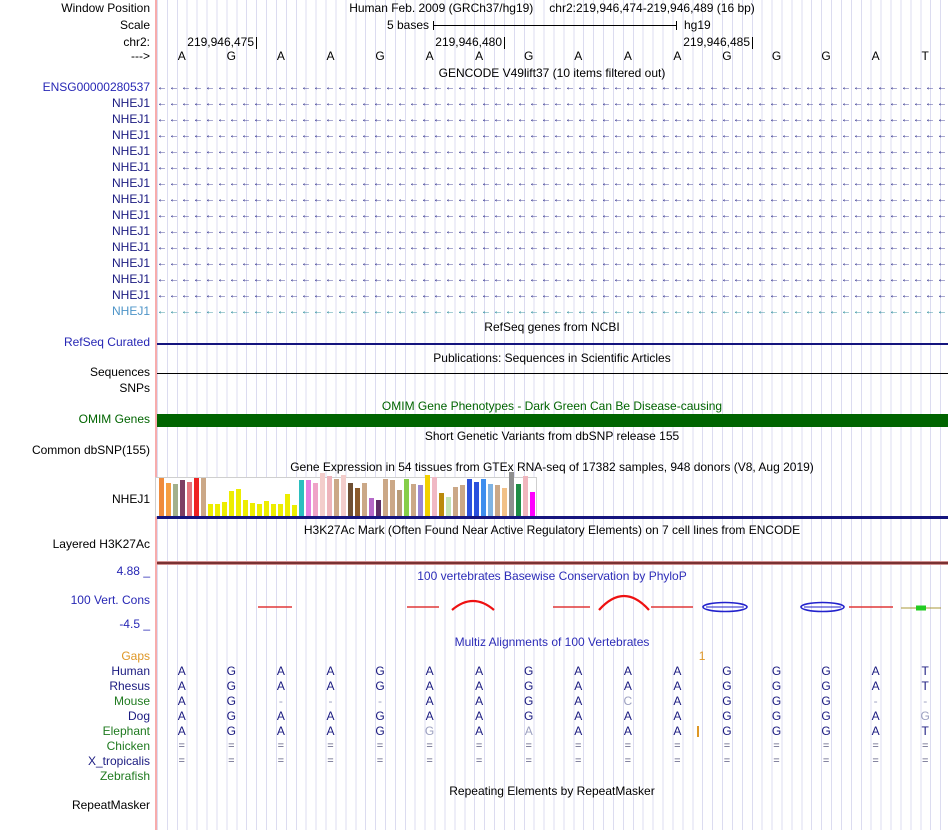  Describe the element at coordinates (75, 388) in the screenshot. I see `snps-label: SNPs` at that location.